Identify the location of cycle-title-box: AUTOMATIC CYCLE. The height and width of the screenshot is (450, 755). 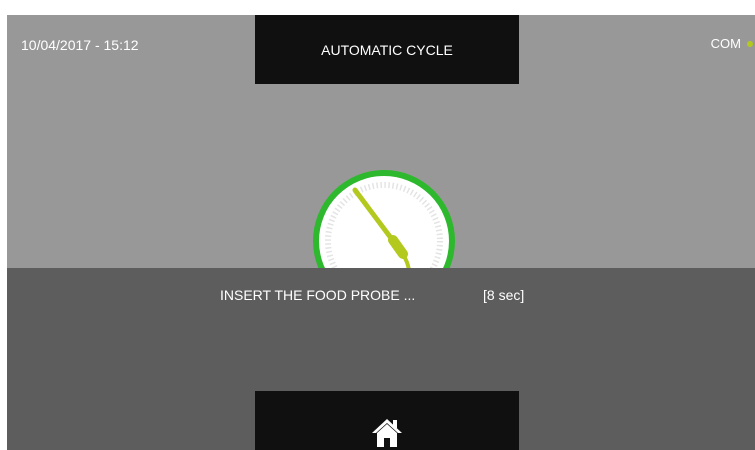
(387, 49).